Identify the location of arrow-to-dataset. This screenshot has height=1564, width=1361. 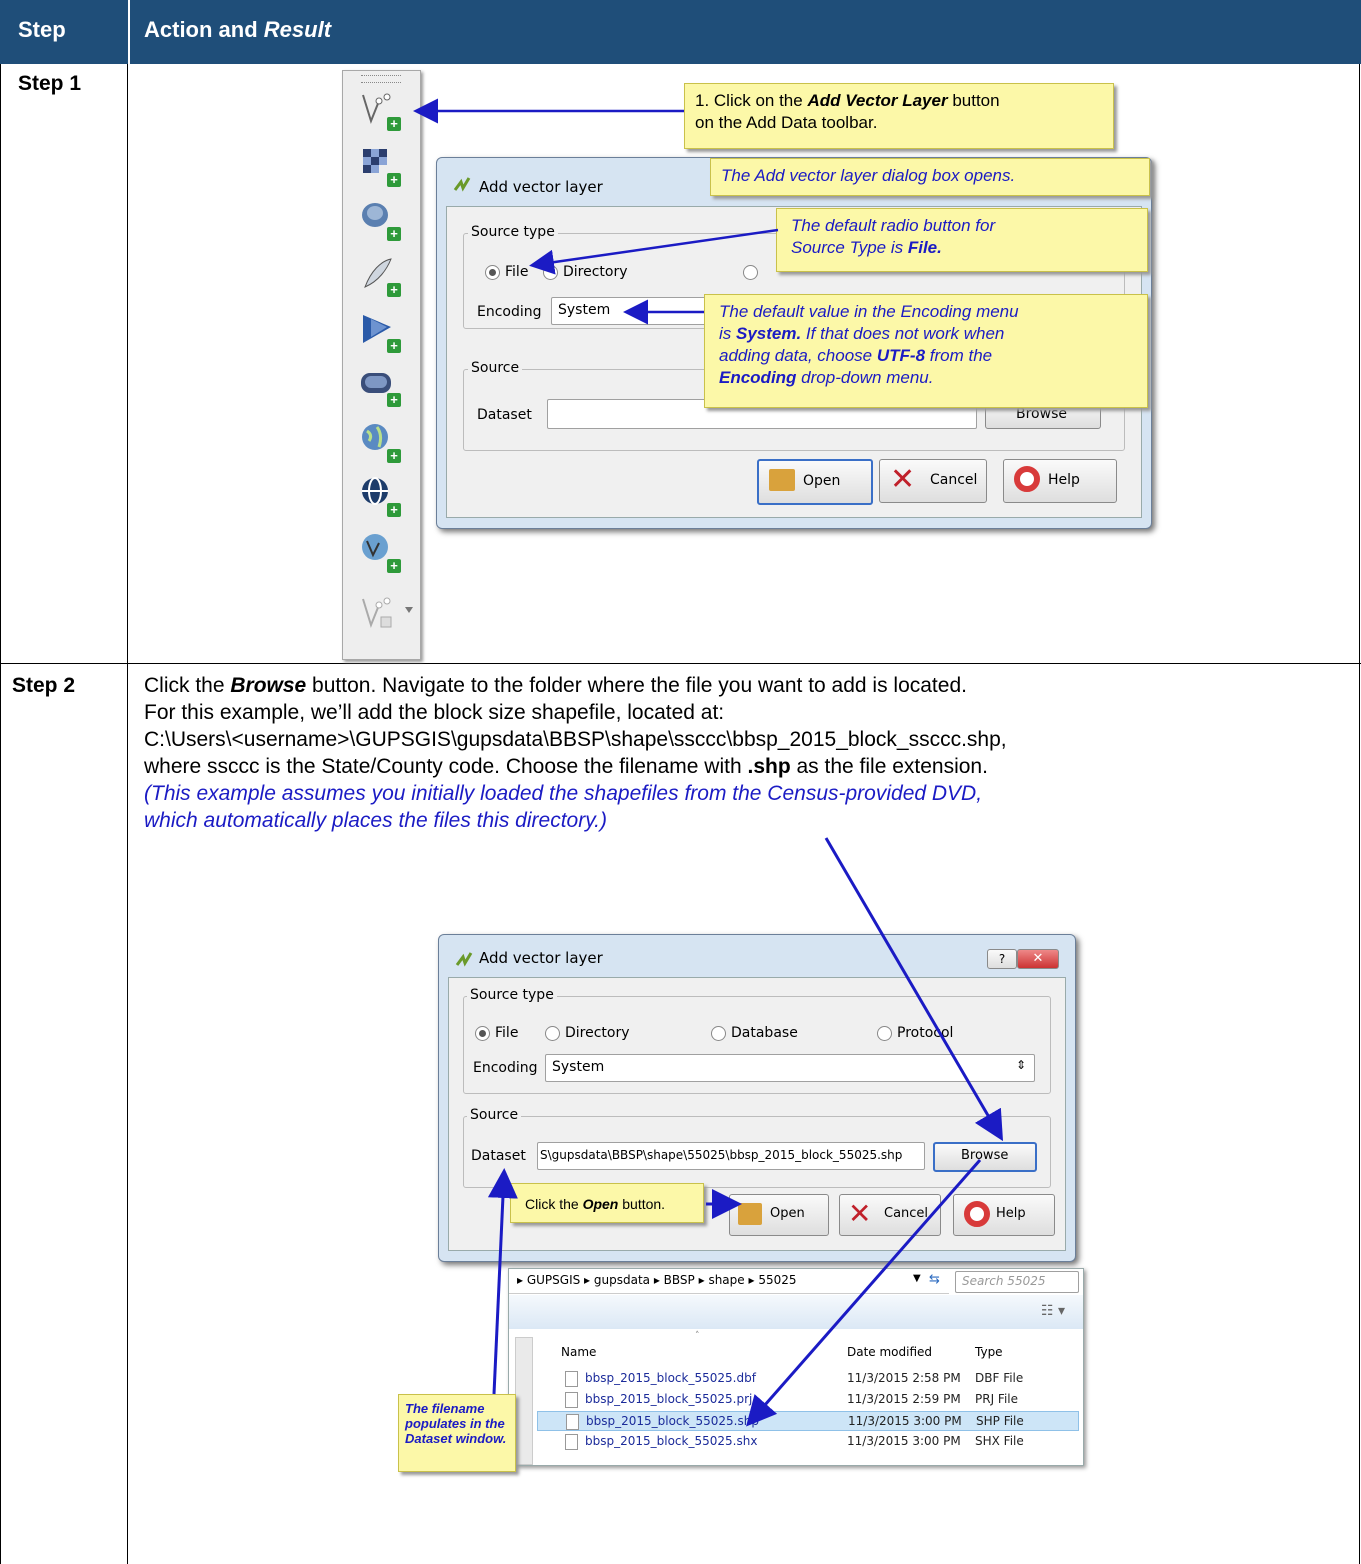
(502, 1281).